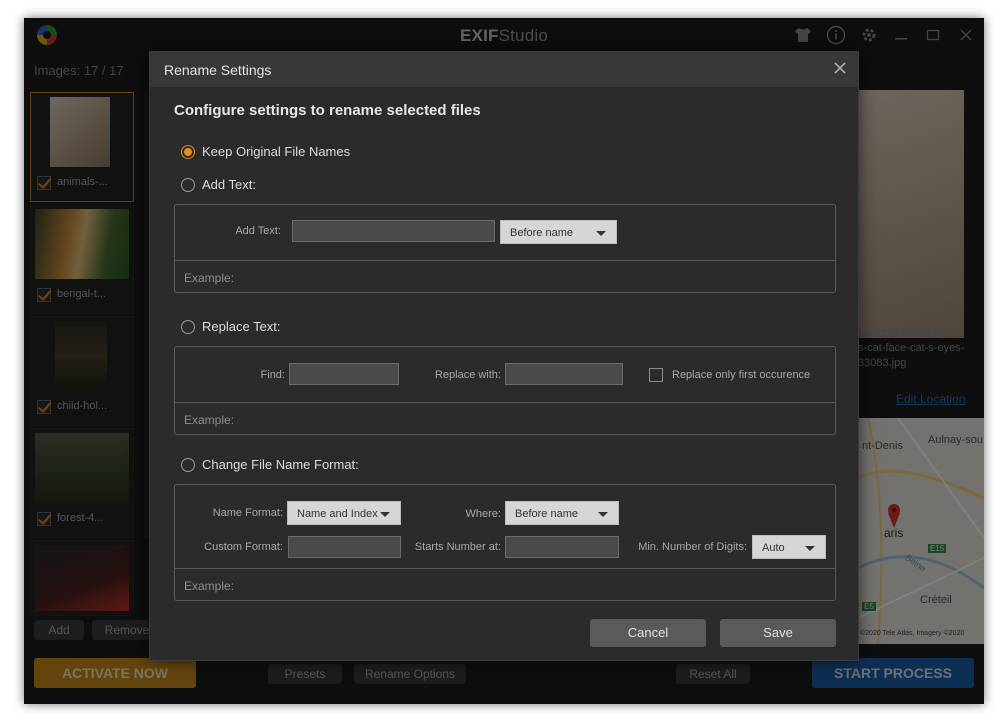 This screenshot has width=1008, height=720. Describe the element at coordinates (229, 184) in the screenshot. I see `add-text-option-label: Add Text:` at that location.